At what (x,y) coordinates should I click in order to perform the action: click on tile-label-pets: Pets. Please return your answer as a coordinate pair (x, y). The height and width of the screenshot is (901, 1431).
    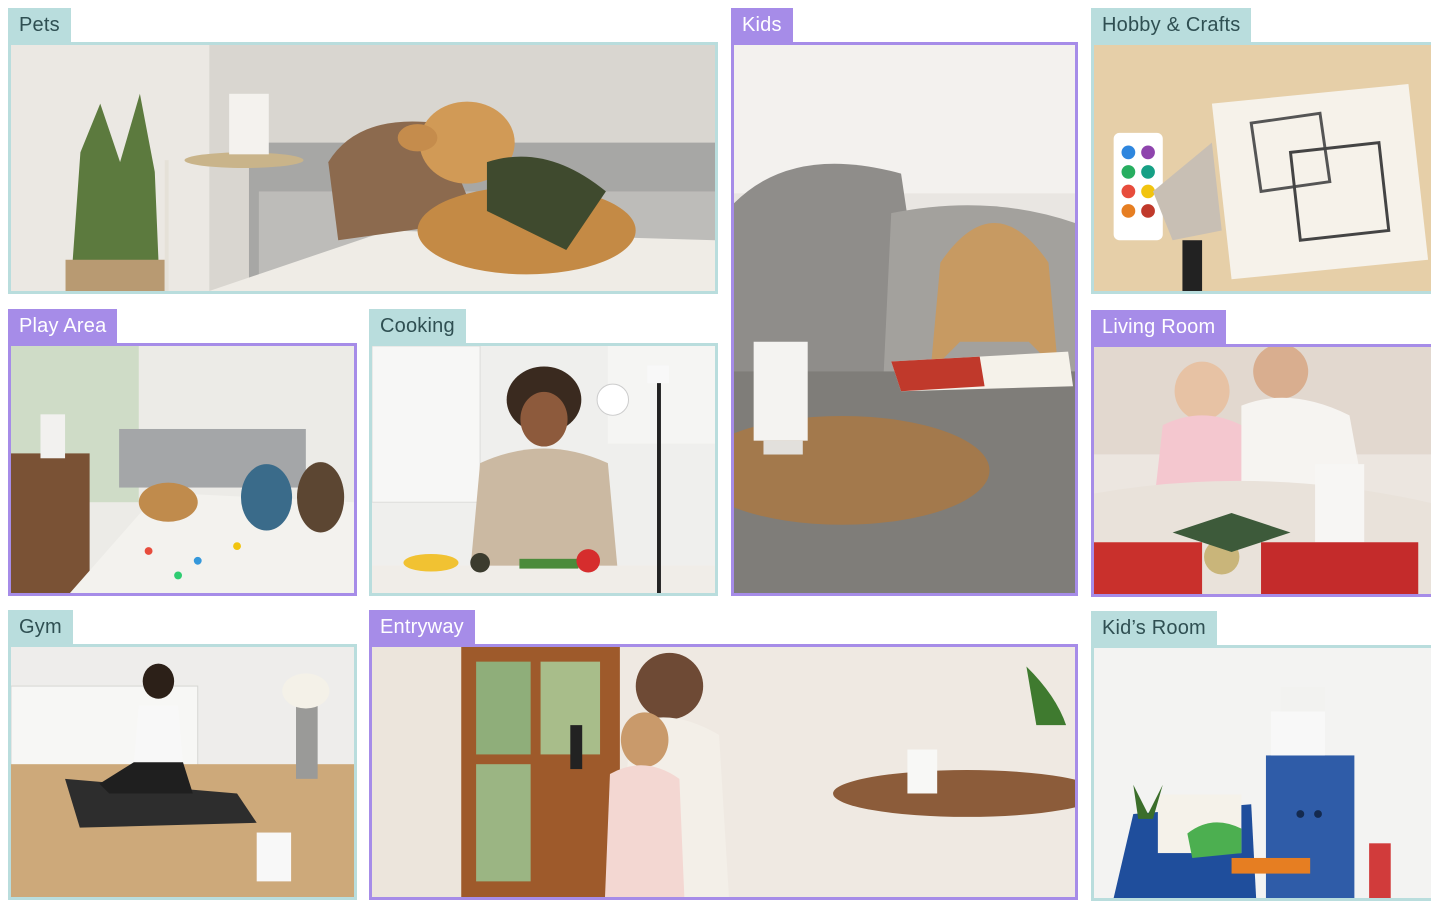
    Looking at the image, I should click on (39, 25).